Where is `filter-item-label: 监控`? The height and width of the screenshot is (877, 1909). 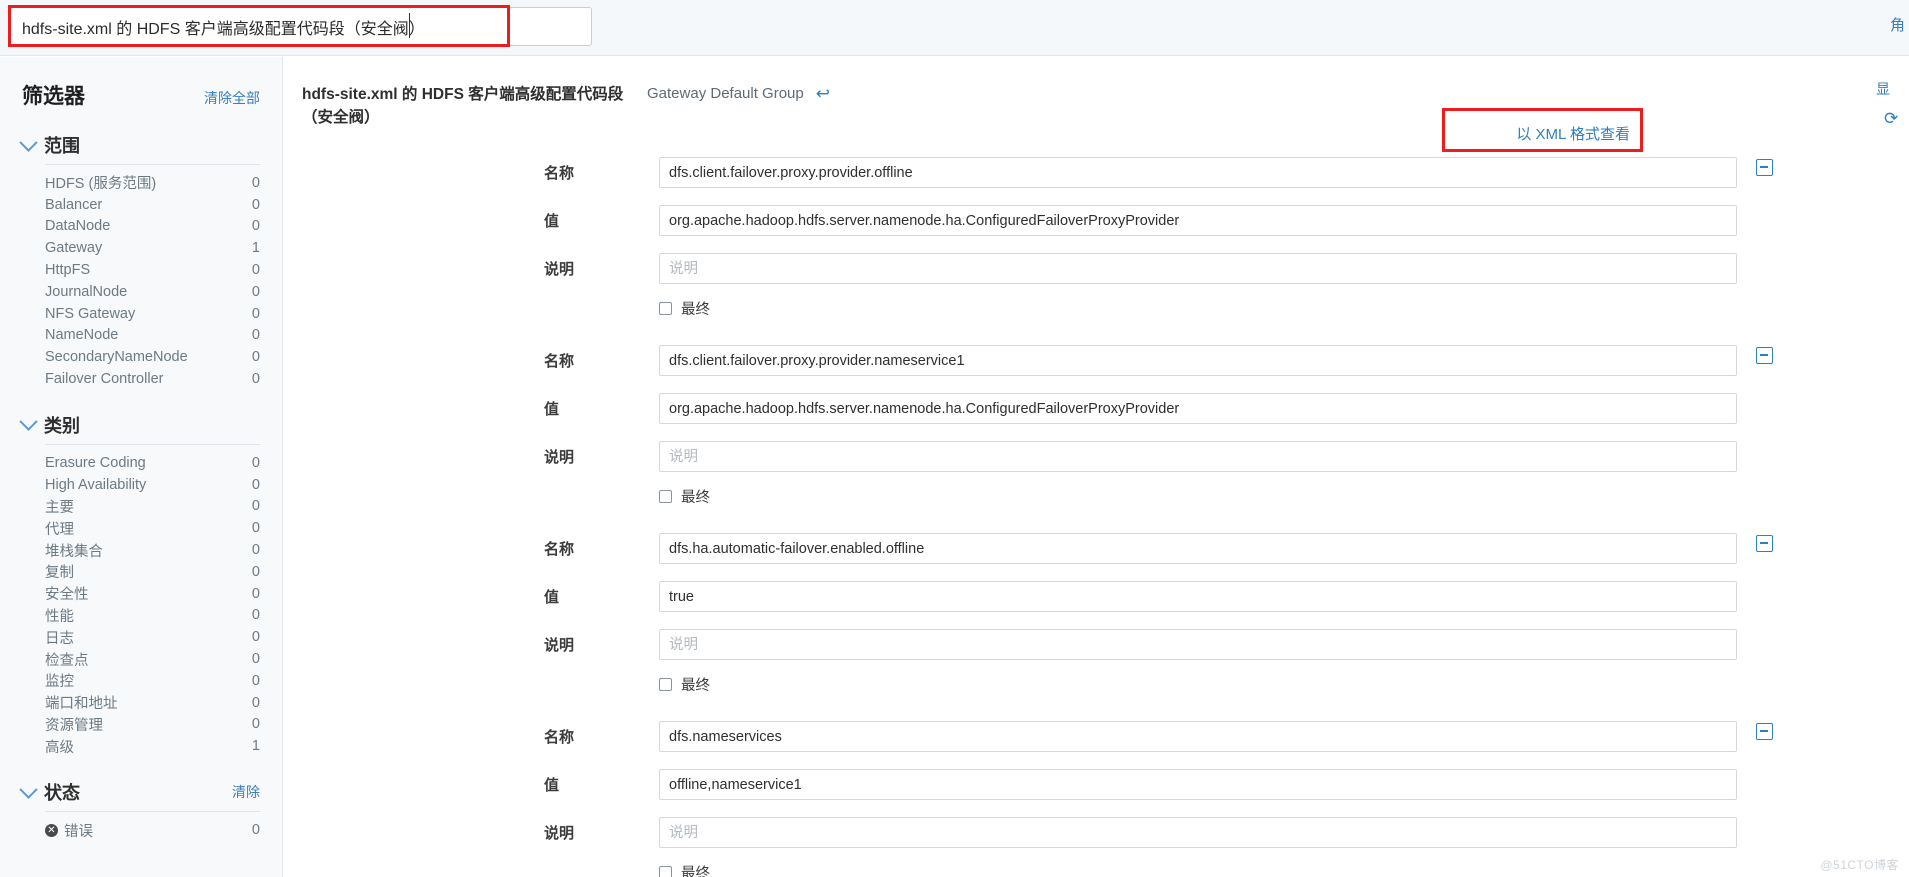 filter-item-label: 监控 is located at coordinates (59, 682).